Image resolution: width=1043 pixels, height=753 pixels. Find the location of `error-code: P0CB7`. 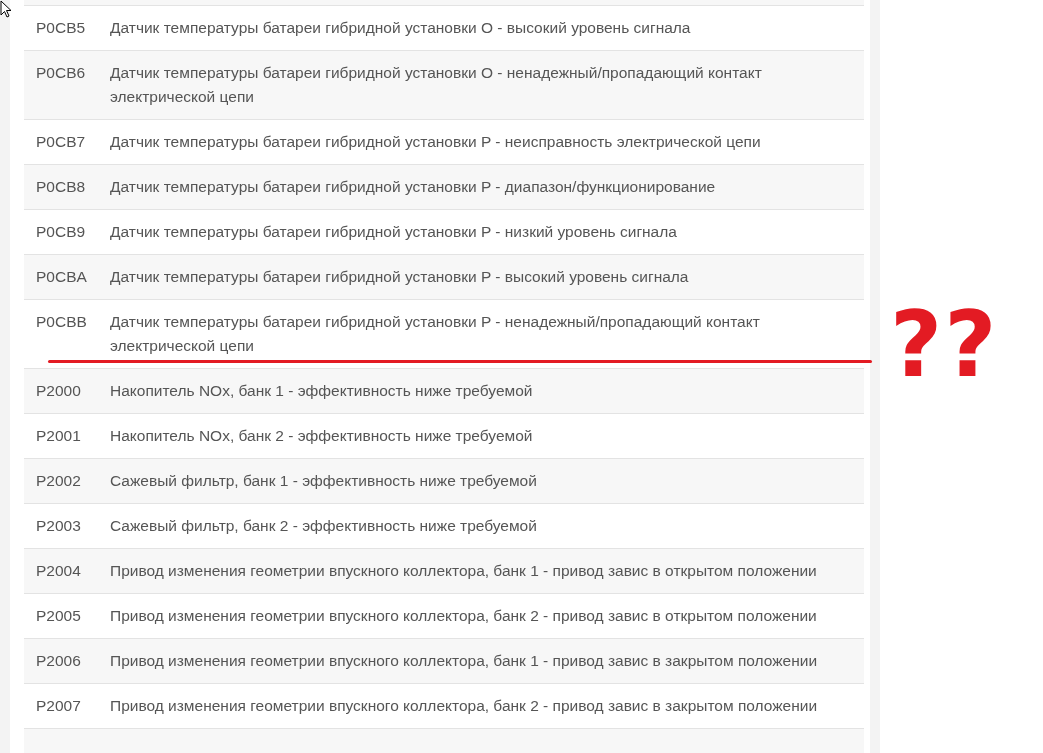

error-code: P0CB7 is located at coordinates (61, 142).